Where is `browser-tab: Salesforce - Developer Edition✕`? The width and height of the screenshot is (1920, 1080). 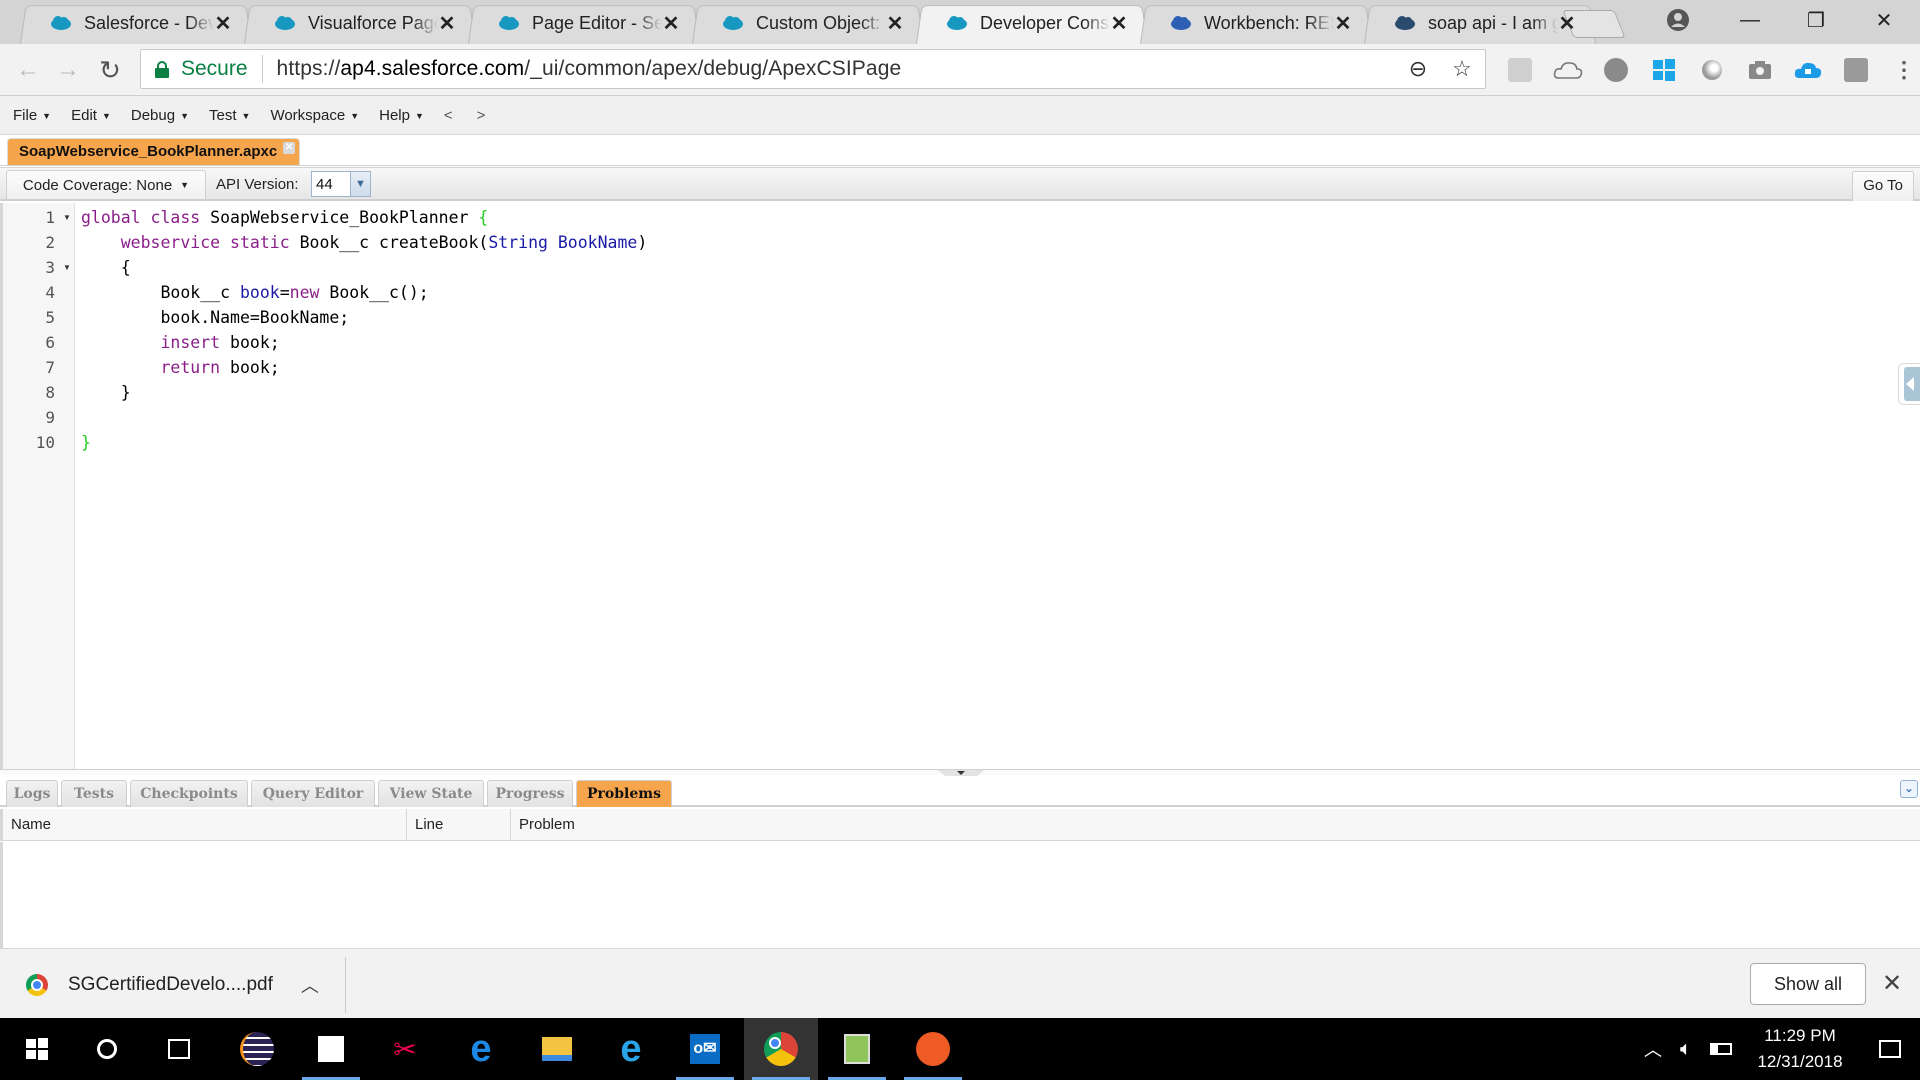 browser-tab: Salesforce - Developer Edition✕ is located at coordinates (136, 23).